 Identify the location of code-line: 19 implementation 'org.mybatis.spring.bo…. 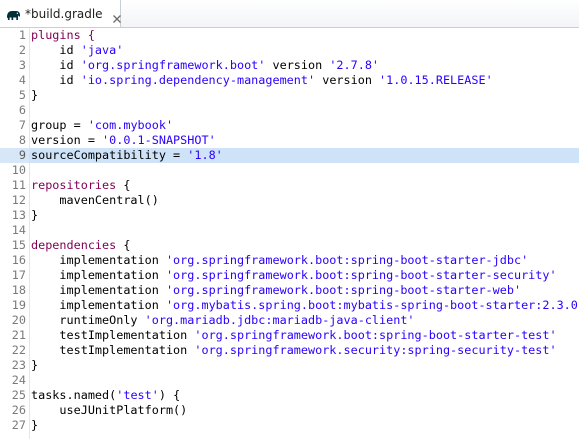
(289, 305).